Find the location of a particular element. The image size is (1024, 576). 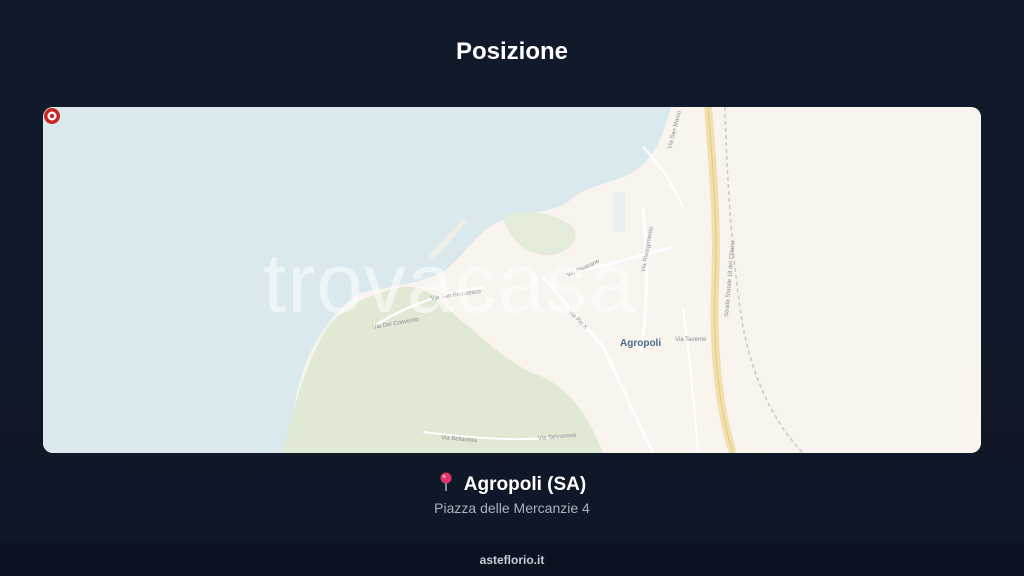

watermark-logo: trovacasa is located at coordinates (450, 283).